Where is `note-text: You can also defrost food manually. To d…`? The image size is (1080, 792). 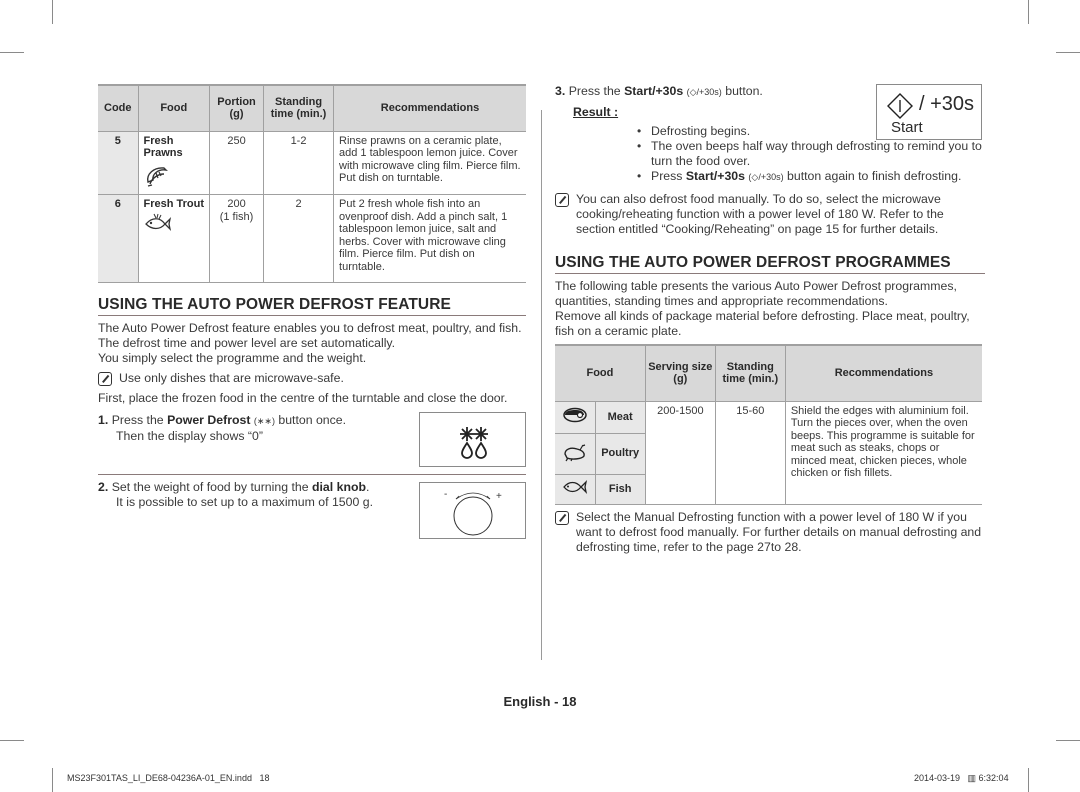
note-text: You can also defrost food manually. To d… is located at coordinates (760, 214).